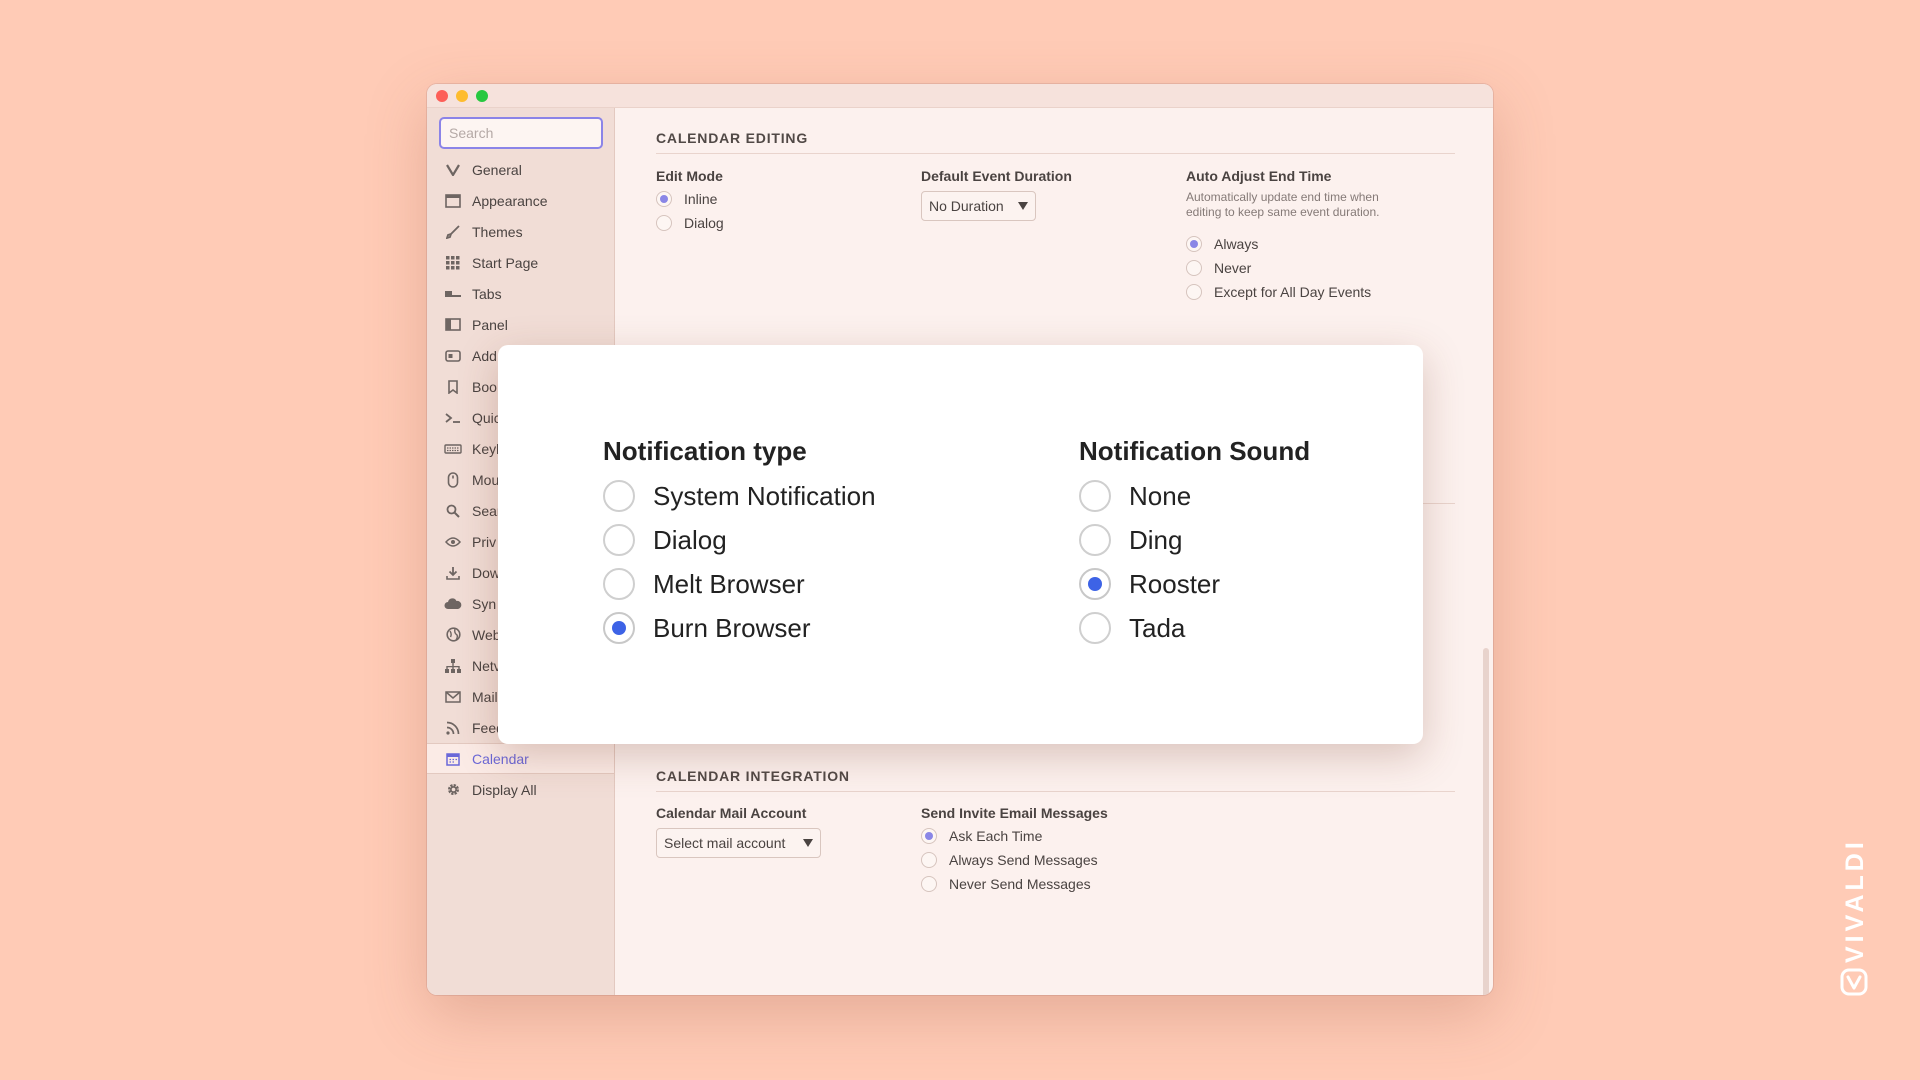 This screenshot has width=1920, height=1080. I want to click on sidebar-item-panel: Panel, so click(520, 324).